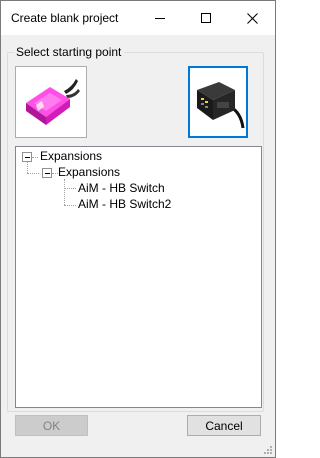 The image size is (320, 458). I want to click on close-button, so click(252, 18).